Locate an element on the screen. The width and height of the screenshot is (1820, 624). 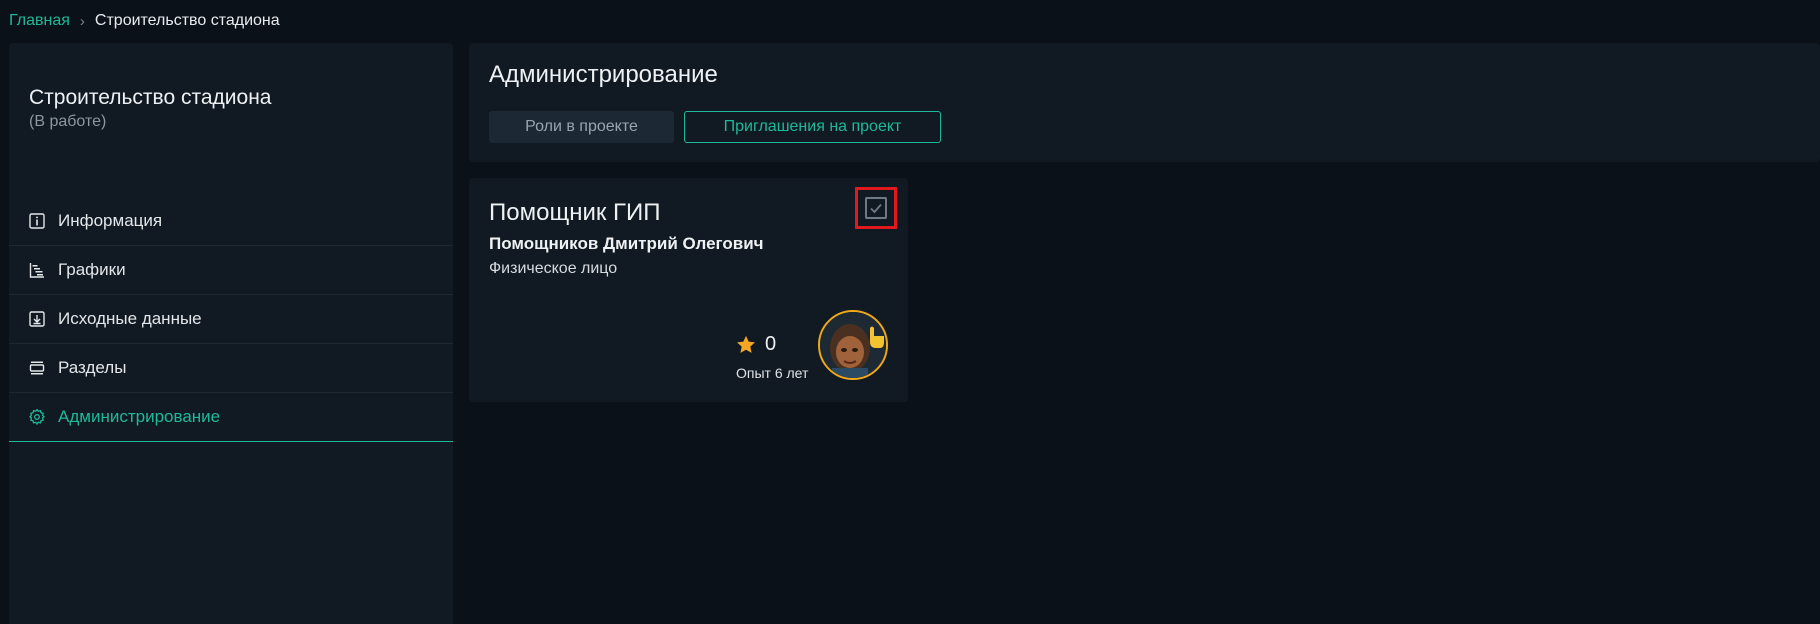
download-icon is located at coordinates (37, 319).